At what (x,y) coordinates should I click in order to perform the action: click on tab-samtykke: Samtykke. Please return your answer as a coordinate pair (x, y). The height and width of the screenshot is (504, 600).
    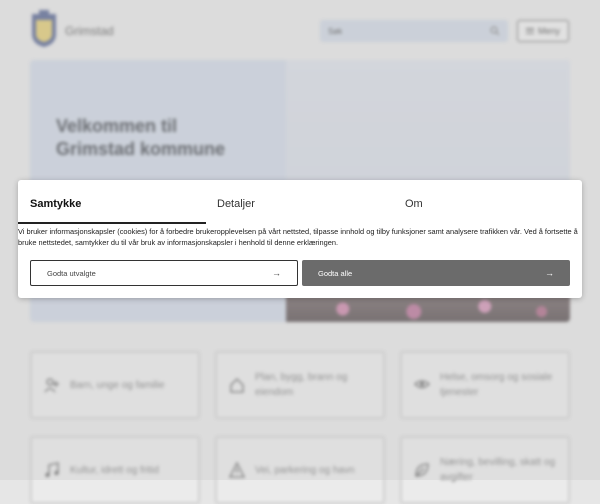
    Looking at the image, I should click on (55, 204).